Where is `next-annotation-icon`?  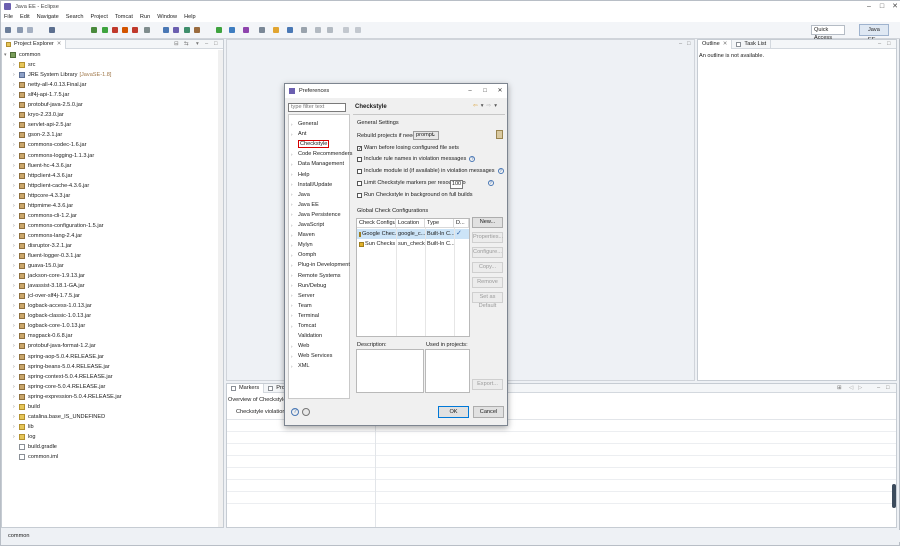 next-annotation-icon is located at coordinates (304, 30).